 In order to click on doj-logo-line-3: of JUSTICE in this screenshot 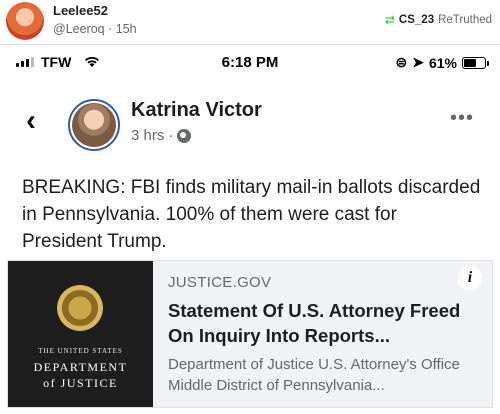, I will do `click(80, 383)`.